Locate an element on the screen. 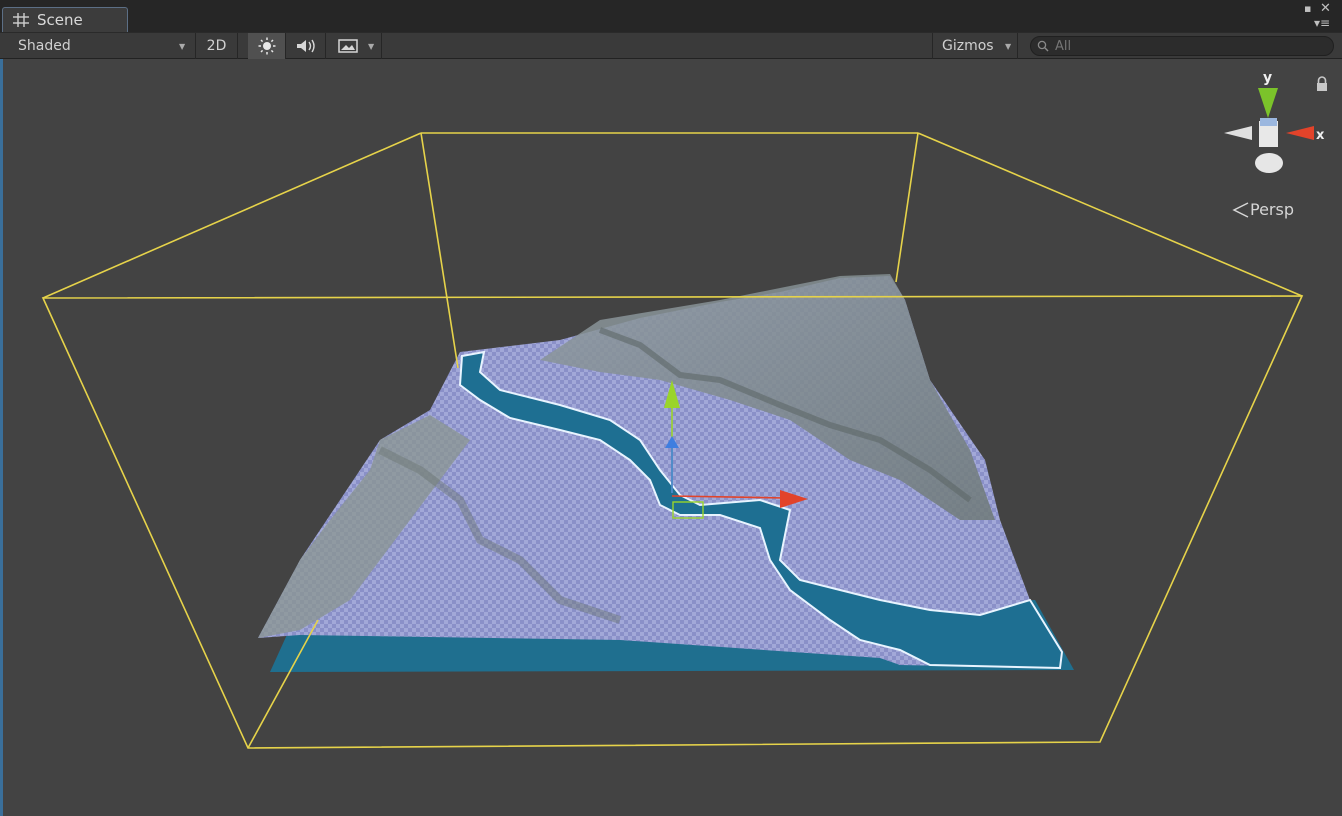 Image resolution: width=1342 pixels, height=816 pixels. search-icon is located at coordinates (1043, 46).